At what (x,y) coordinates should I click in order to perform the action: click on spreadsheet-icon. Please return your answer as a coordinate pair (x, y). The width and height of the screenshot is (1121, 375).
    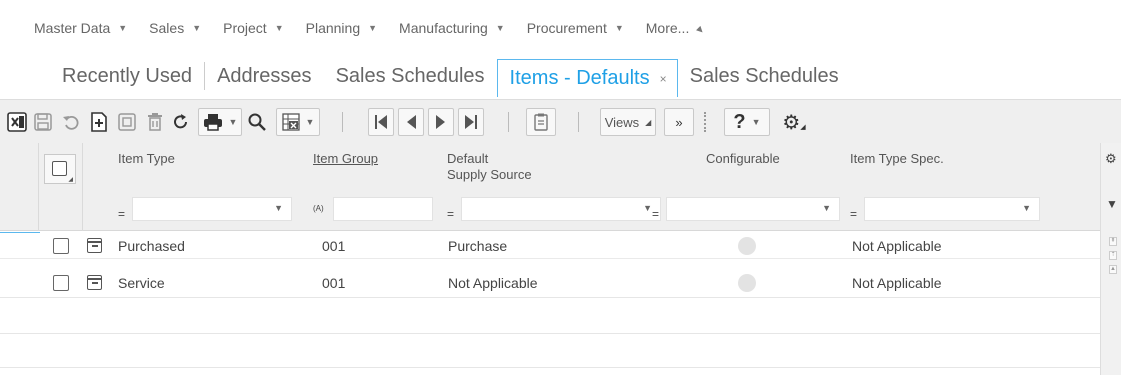
    Looking at the image, I should click on (290, 122).